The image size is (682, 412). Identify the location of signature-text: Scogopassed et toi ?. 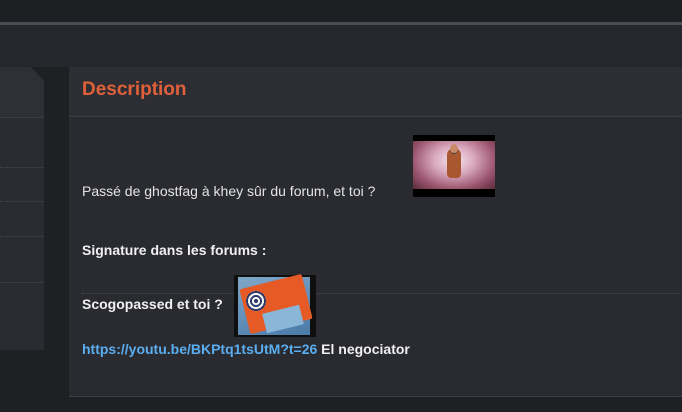
(152, 304).